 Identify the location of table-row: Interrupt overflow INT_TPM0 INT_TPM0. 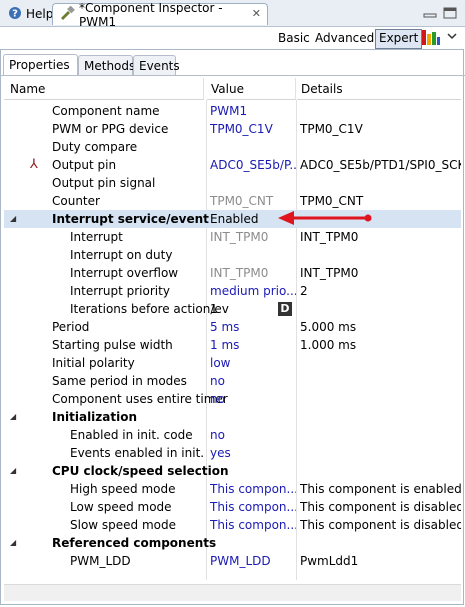
(232, 273).